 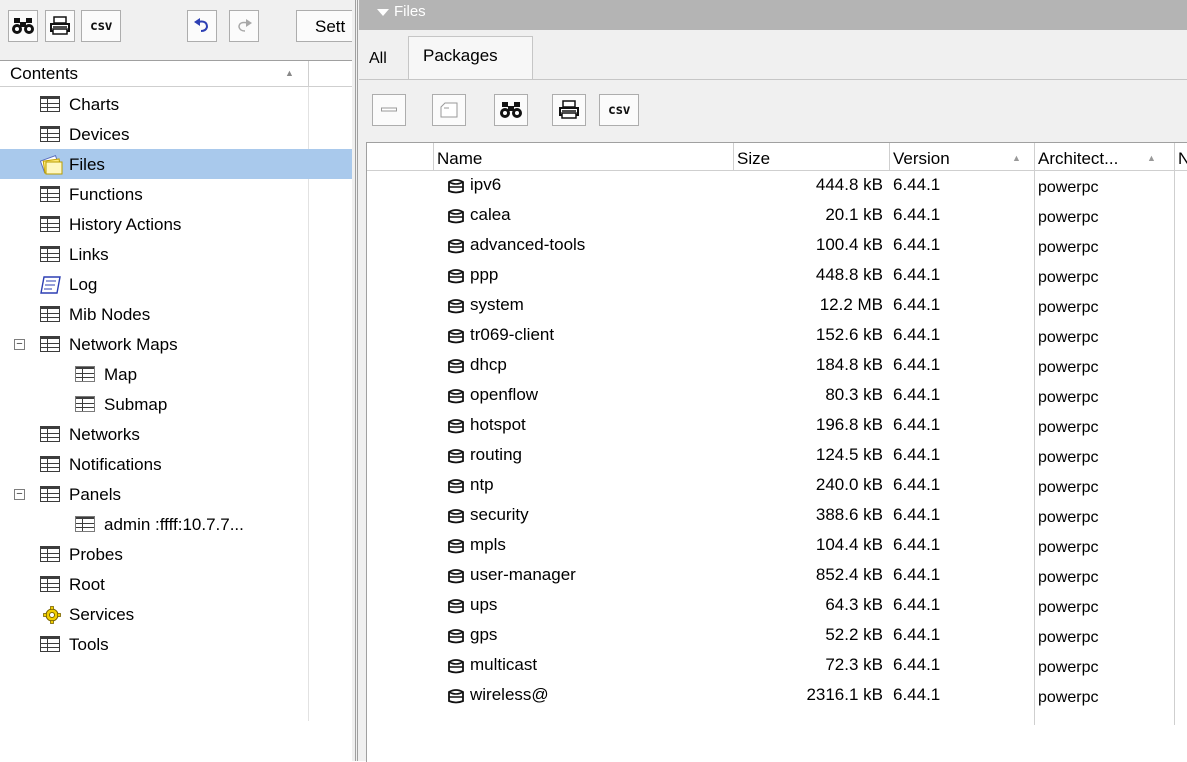 I want to click on table-row: ntp 240.0 kB 6.44.1 powerpc, so click(x=777, y=486).